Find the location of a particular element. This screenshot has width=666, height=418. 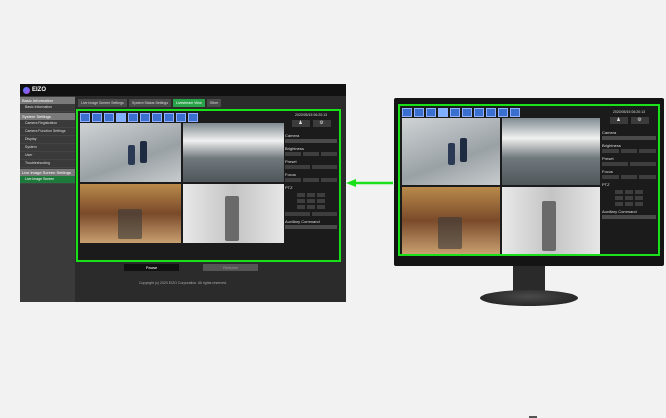

ptz-pad is located at coordinates (311, 201).